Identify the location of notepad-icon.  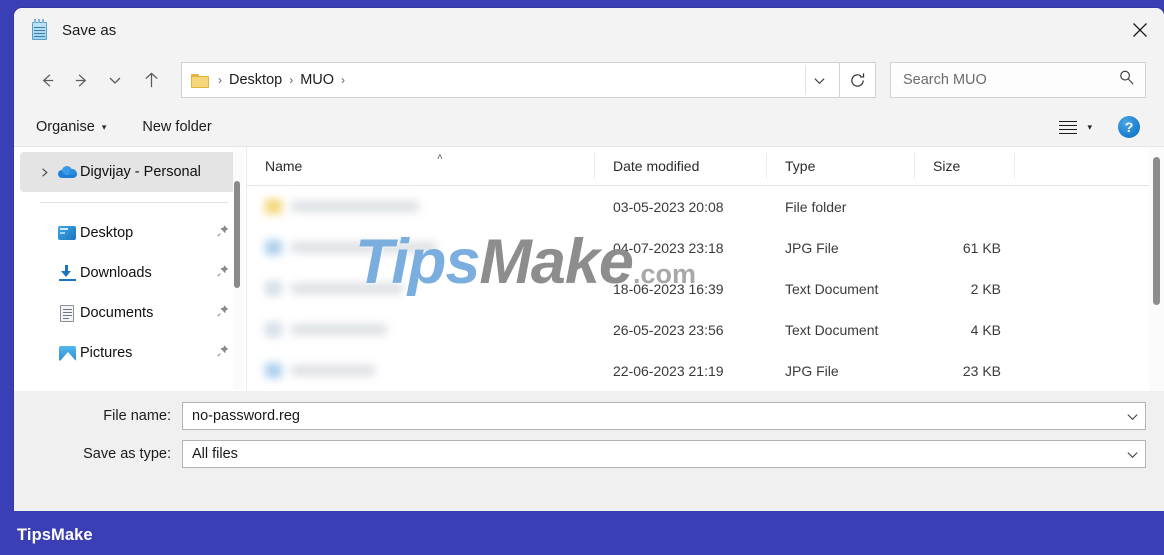
(40, 30).